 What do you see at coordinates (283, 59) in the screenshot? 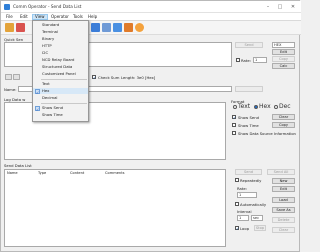
I see `quick-copy-button: Copy` at bounding box center [283, 59].